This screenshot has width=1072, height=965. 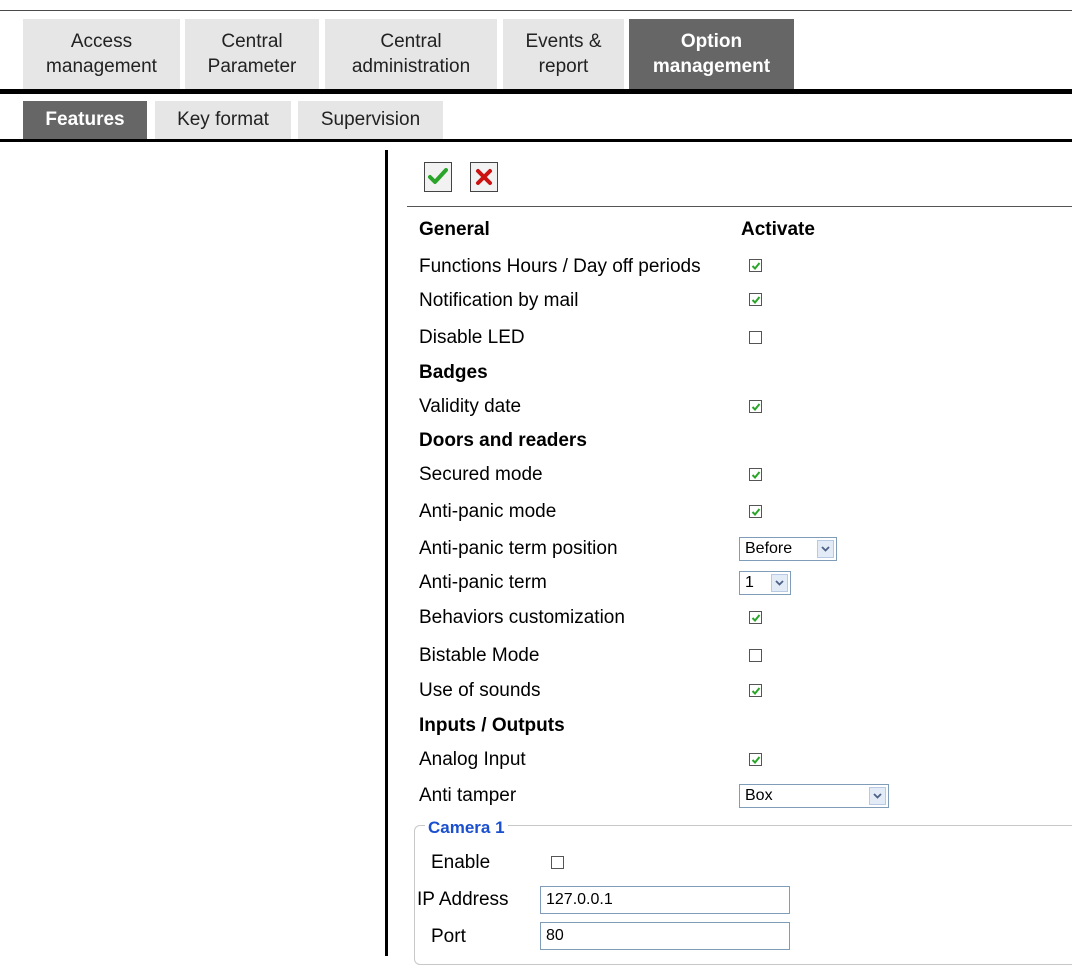 What do you see at coordinates (468, 795) in the screenshot?
I see `label-anti-tamper: Anti tamper` at bounding box center [468, 795].